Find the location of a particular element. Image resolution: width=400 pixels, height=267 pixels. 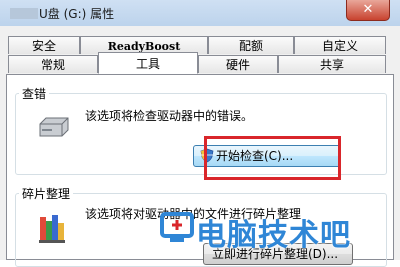

close-button: ✕ is located at coordinates (368, 10).